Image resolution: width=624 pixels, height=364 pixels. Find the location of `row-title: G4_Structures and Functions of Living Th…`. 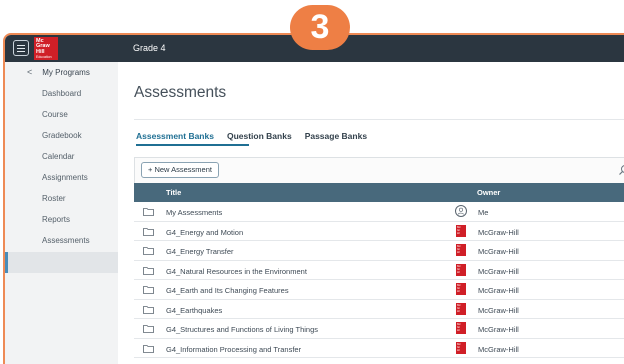

row-title: G4_Structures and Functions of Living Th… is located at coordinates (242, 329).